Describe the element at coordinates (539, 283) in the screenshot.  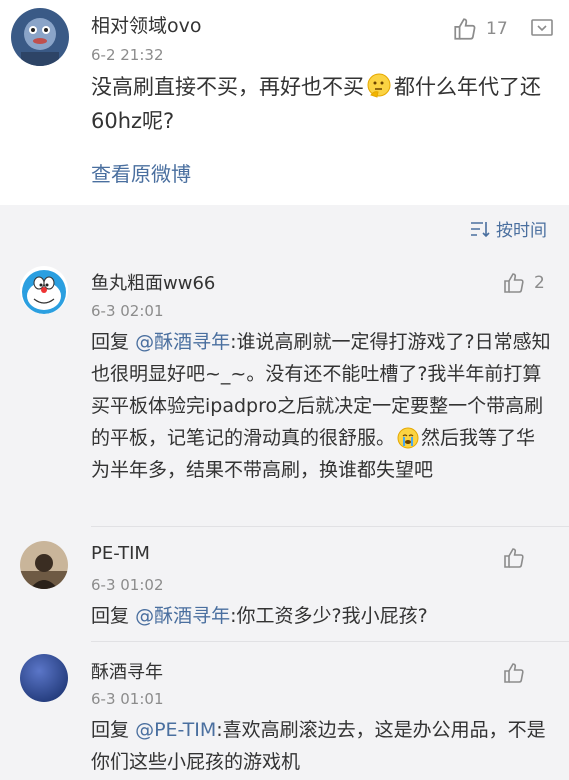
I see `like-count: 2` at that location.